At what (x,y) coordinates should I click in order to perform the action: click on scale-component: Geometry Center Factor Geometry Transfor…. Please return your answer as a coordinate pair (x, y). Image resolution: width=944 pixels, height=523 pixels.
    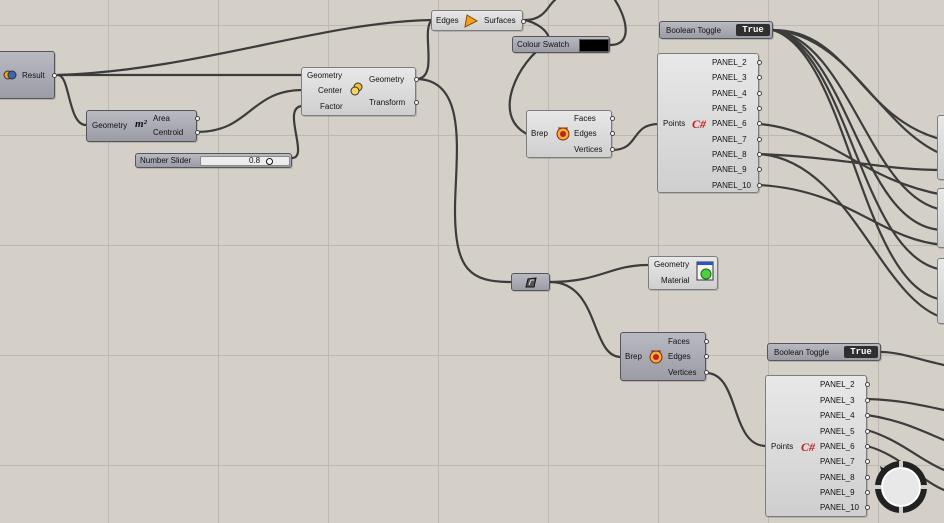
    Looking at the image, I should click on (360, 91).